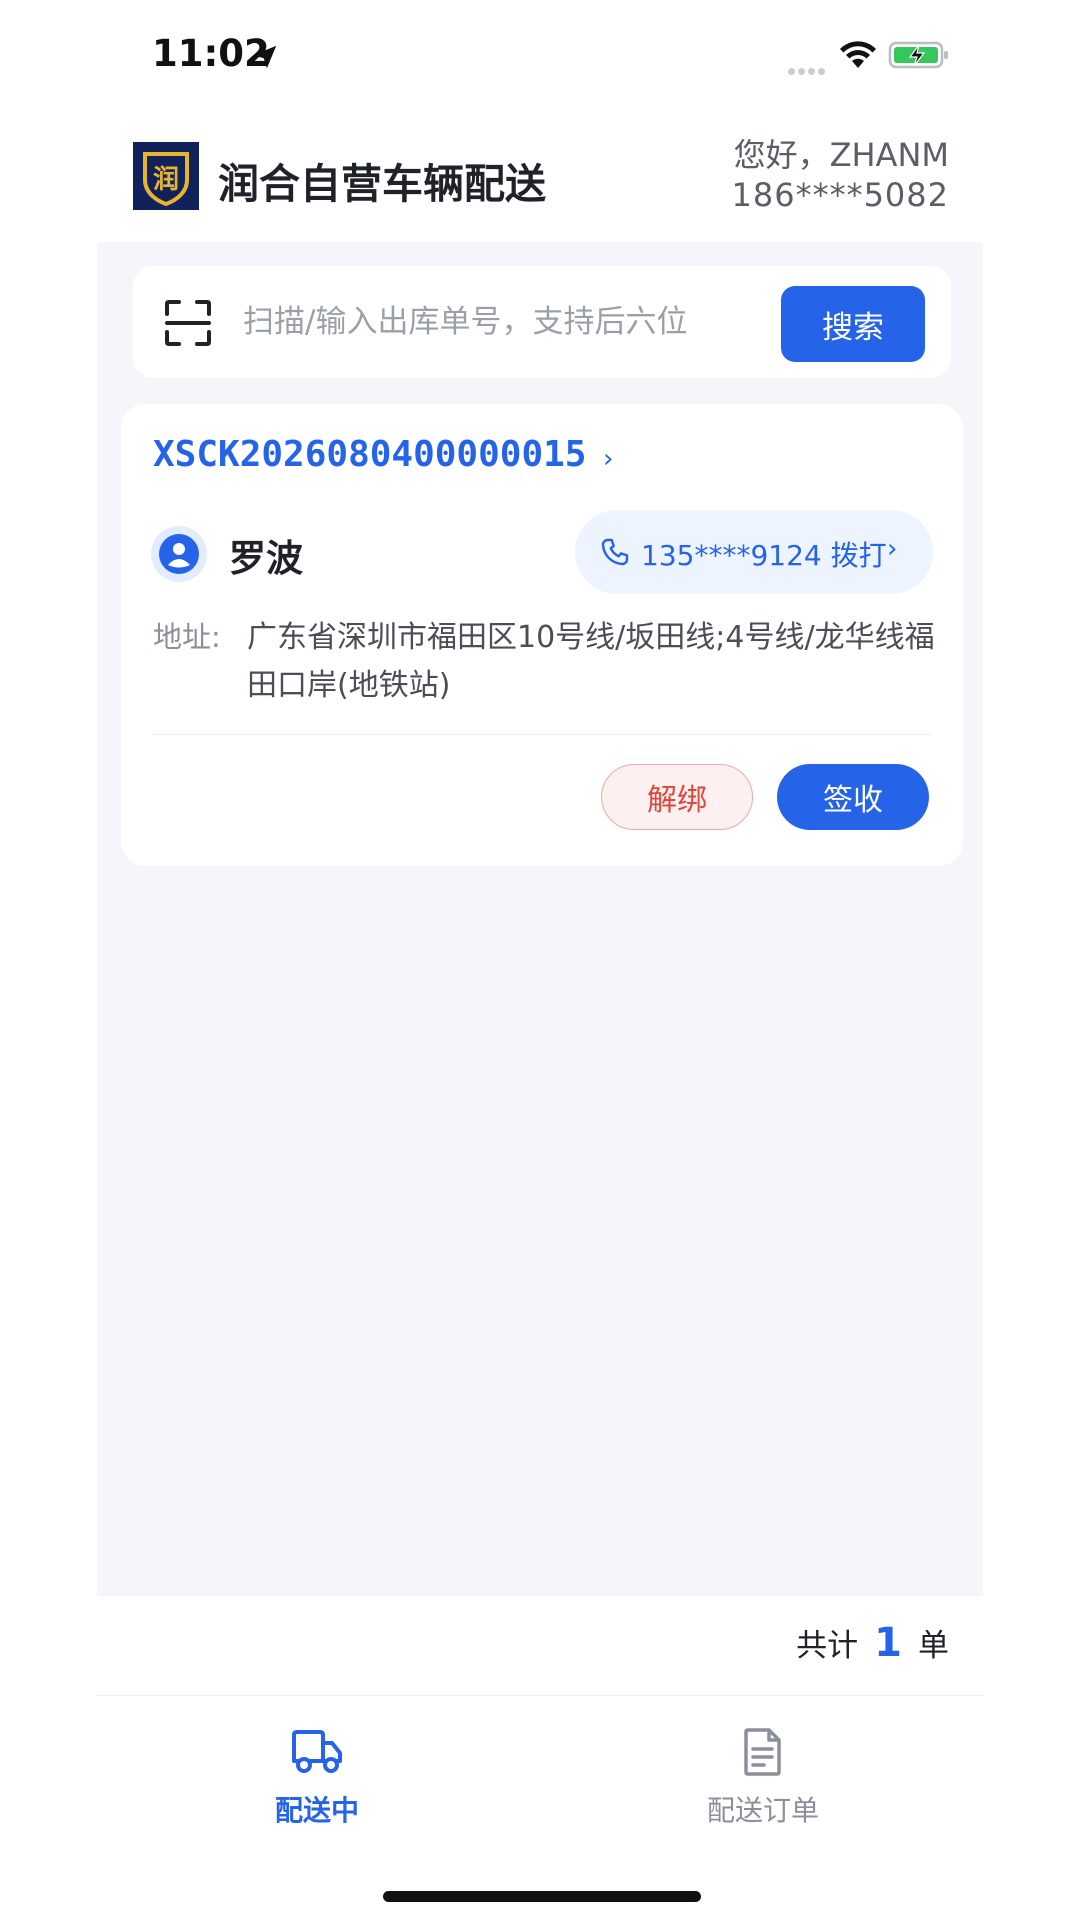  What do you see at coordinates (840, 195) in the screenshot?
I see `user-phone: 186****5082` at bounding box center [840, 195].